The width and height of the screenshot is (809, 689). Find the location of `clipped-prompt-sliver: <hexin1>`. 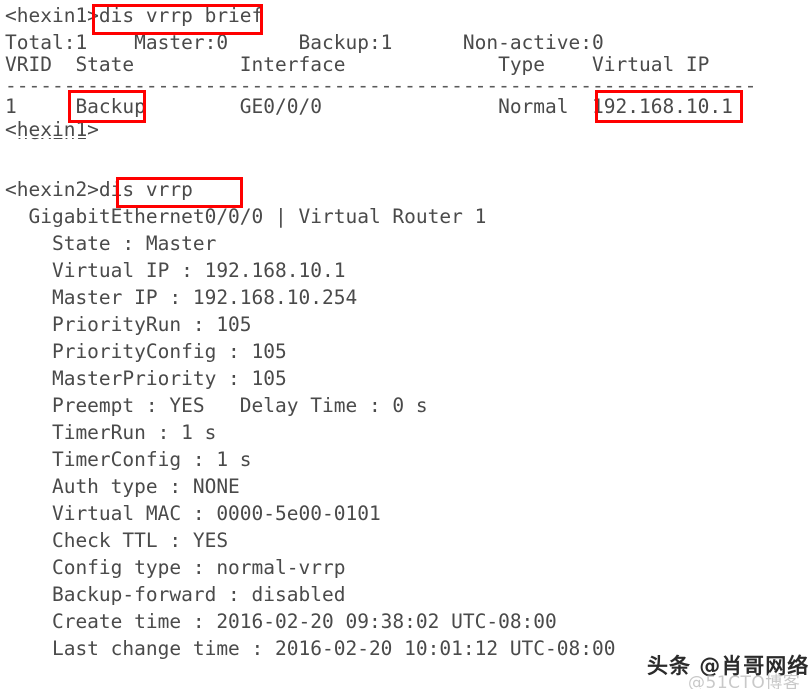

clipped-prompt-sliver: <hexin1> is located at coordinates (105, 142).